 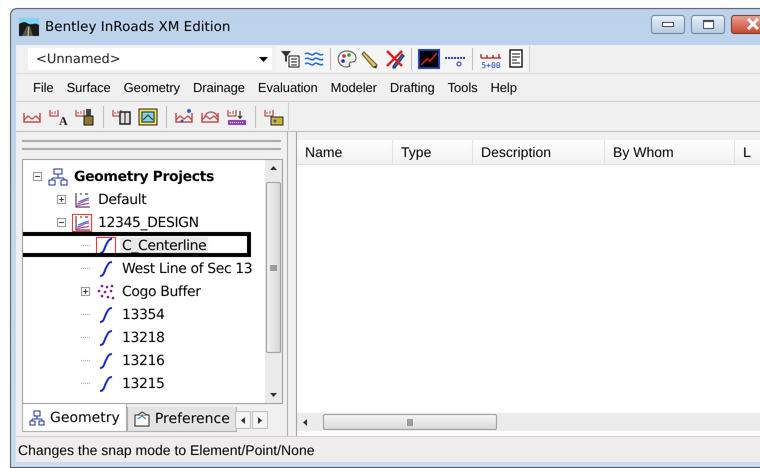 What do you see at coordinates (503, 87) in the screenshot?
I see `menu-item: Help` at bounding box center [503, 87].